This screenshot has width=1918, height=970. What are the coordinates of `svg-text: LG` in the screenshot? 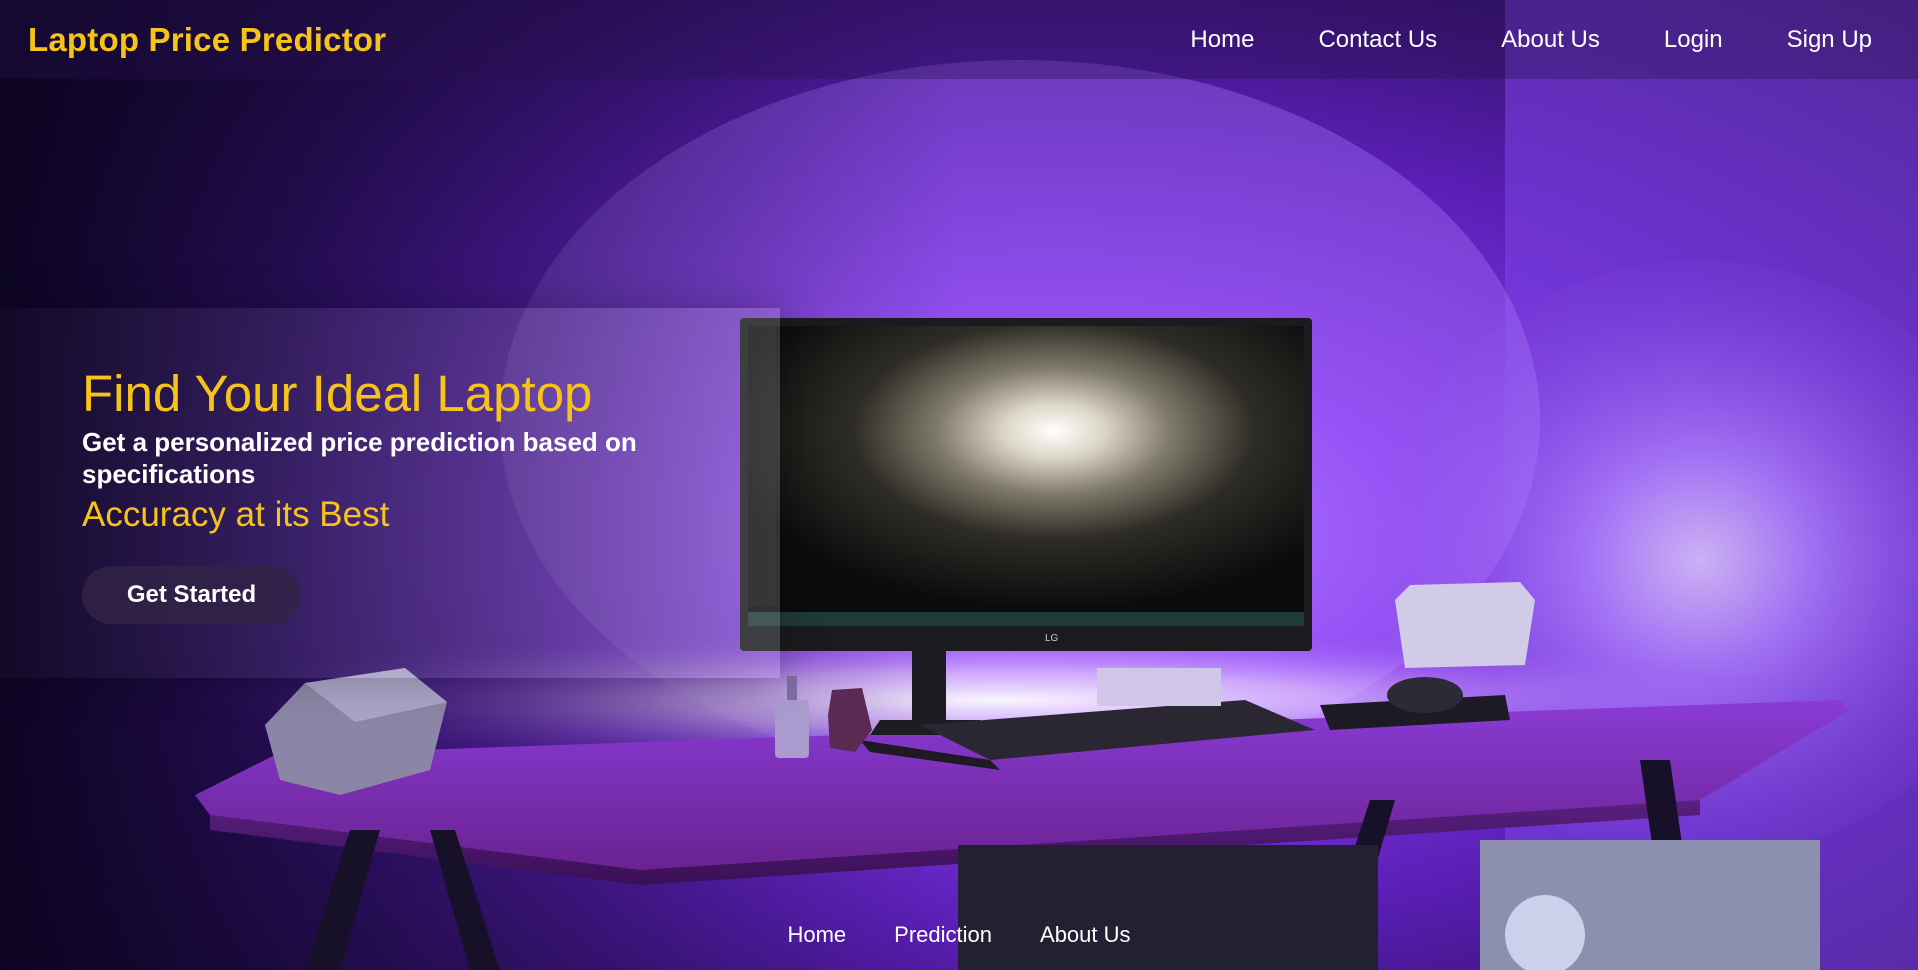 It's located at (1052, 638).